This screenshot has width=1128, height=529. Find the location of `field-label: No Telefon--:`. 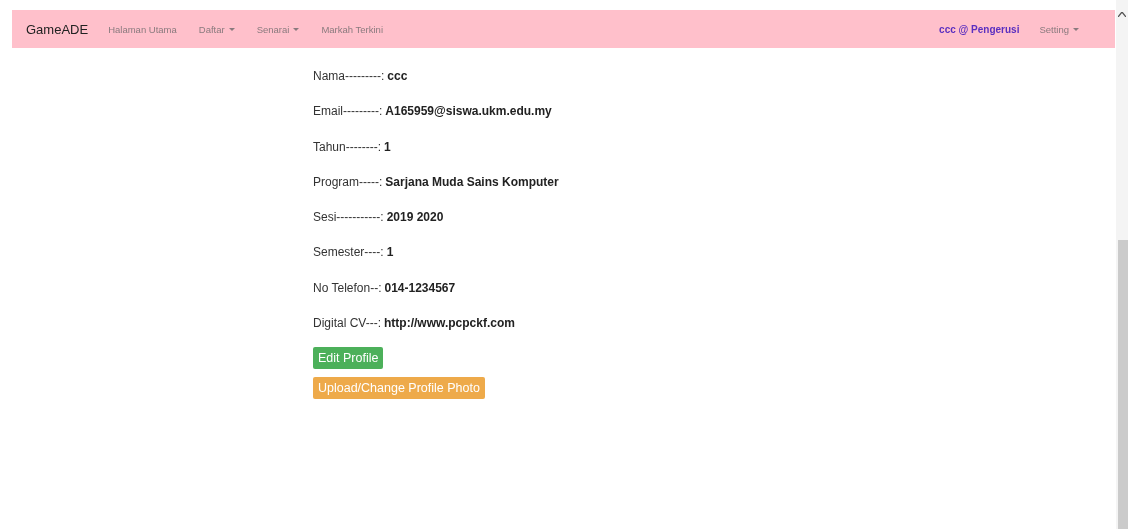

field-label: No Telefon--: is located at coordinates (347, 287).